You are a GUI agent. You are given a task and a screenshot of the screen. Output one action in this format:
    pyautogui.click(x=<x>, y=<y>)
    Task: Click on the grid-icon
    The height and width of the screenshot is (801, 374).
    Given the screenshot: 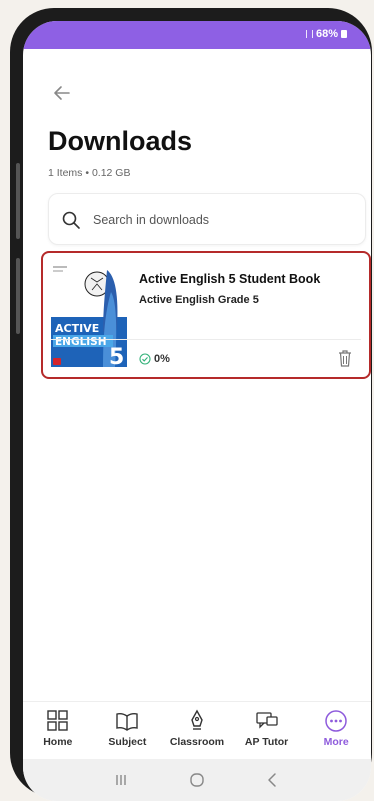 What is the action you would take?
    pyautogui.click(x=57, y=720)
    